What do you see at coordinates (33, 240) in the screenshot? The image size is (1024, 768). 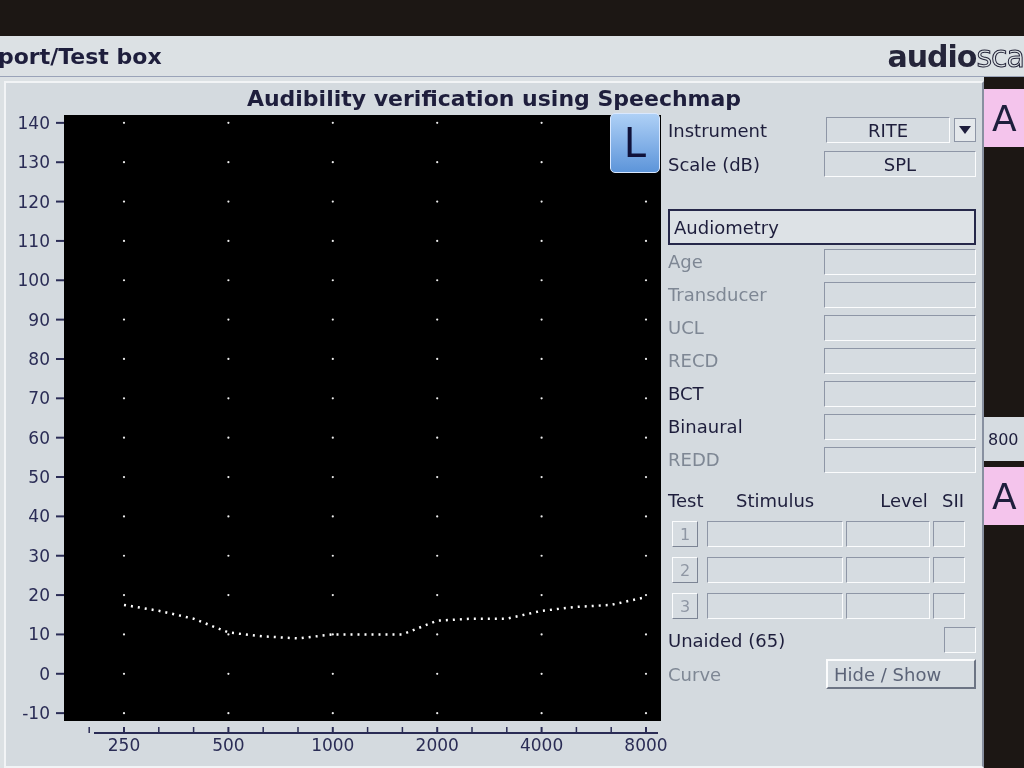 I see `y-tick-label: 110` at bounding box center [33, 240].